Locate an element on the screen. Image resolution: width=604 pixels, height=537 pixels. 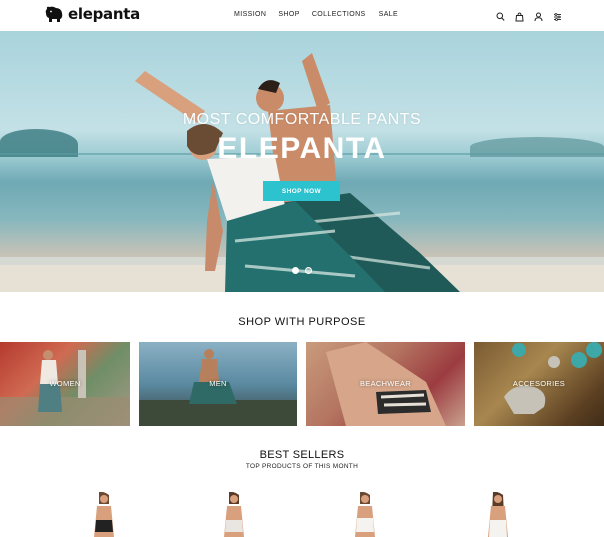
section-title-best-sellers: BEST SELLERS is located at coordinates (302, 455).